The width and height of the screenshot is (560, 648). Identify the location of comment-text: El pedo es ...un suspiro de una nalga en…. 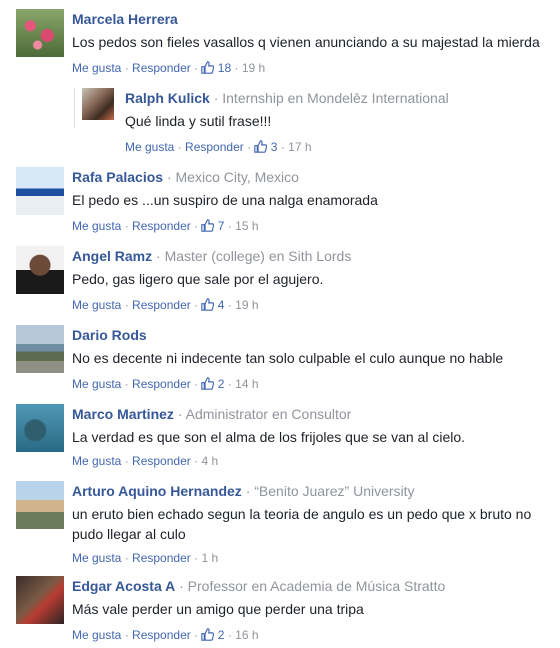
(225, 200).